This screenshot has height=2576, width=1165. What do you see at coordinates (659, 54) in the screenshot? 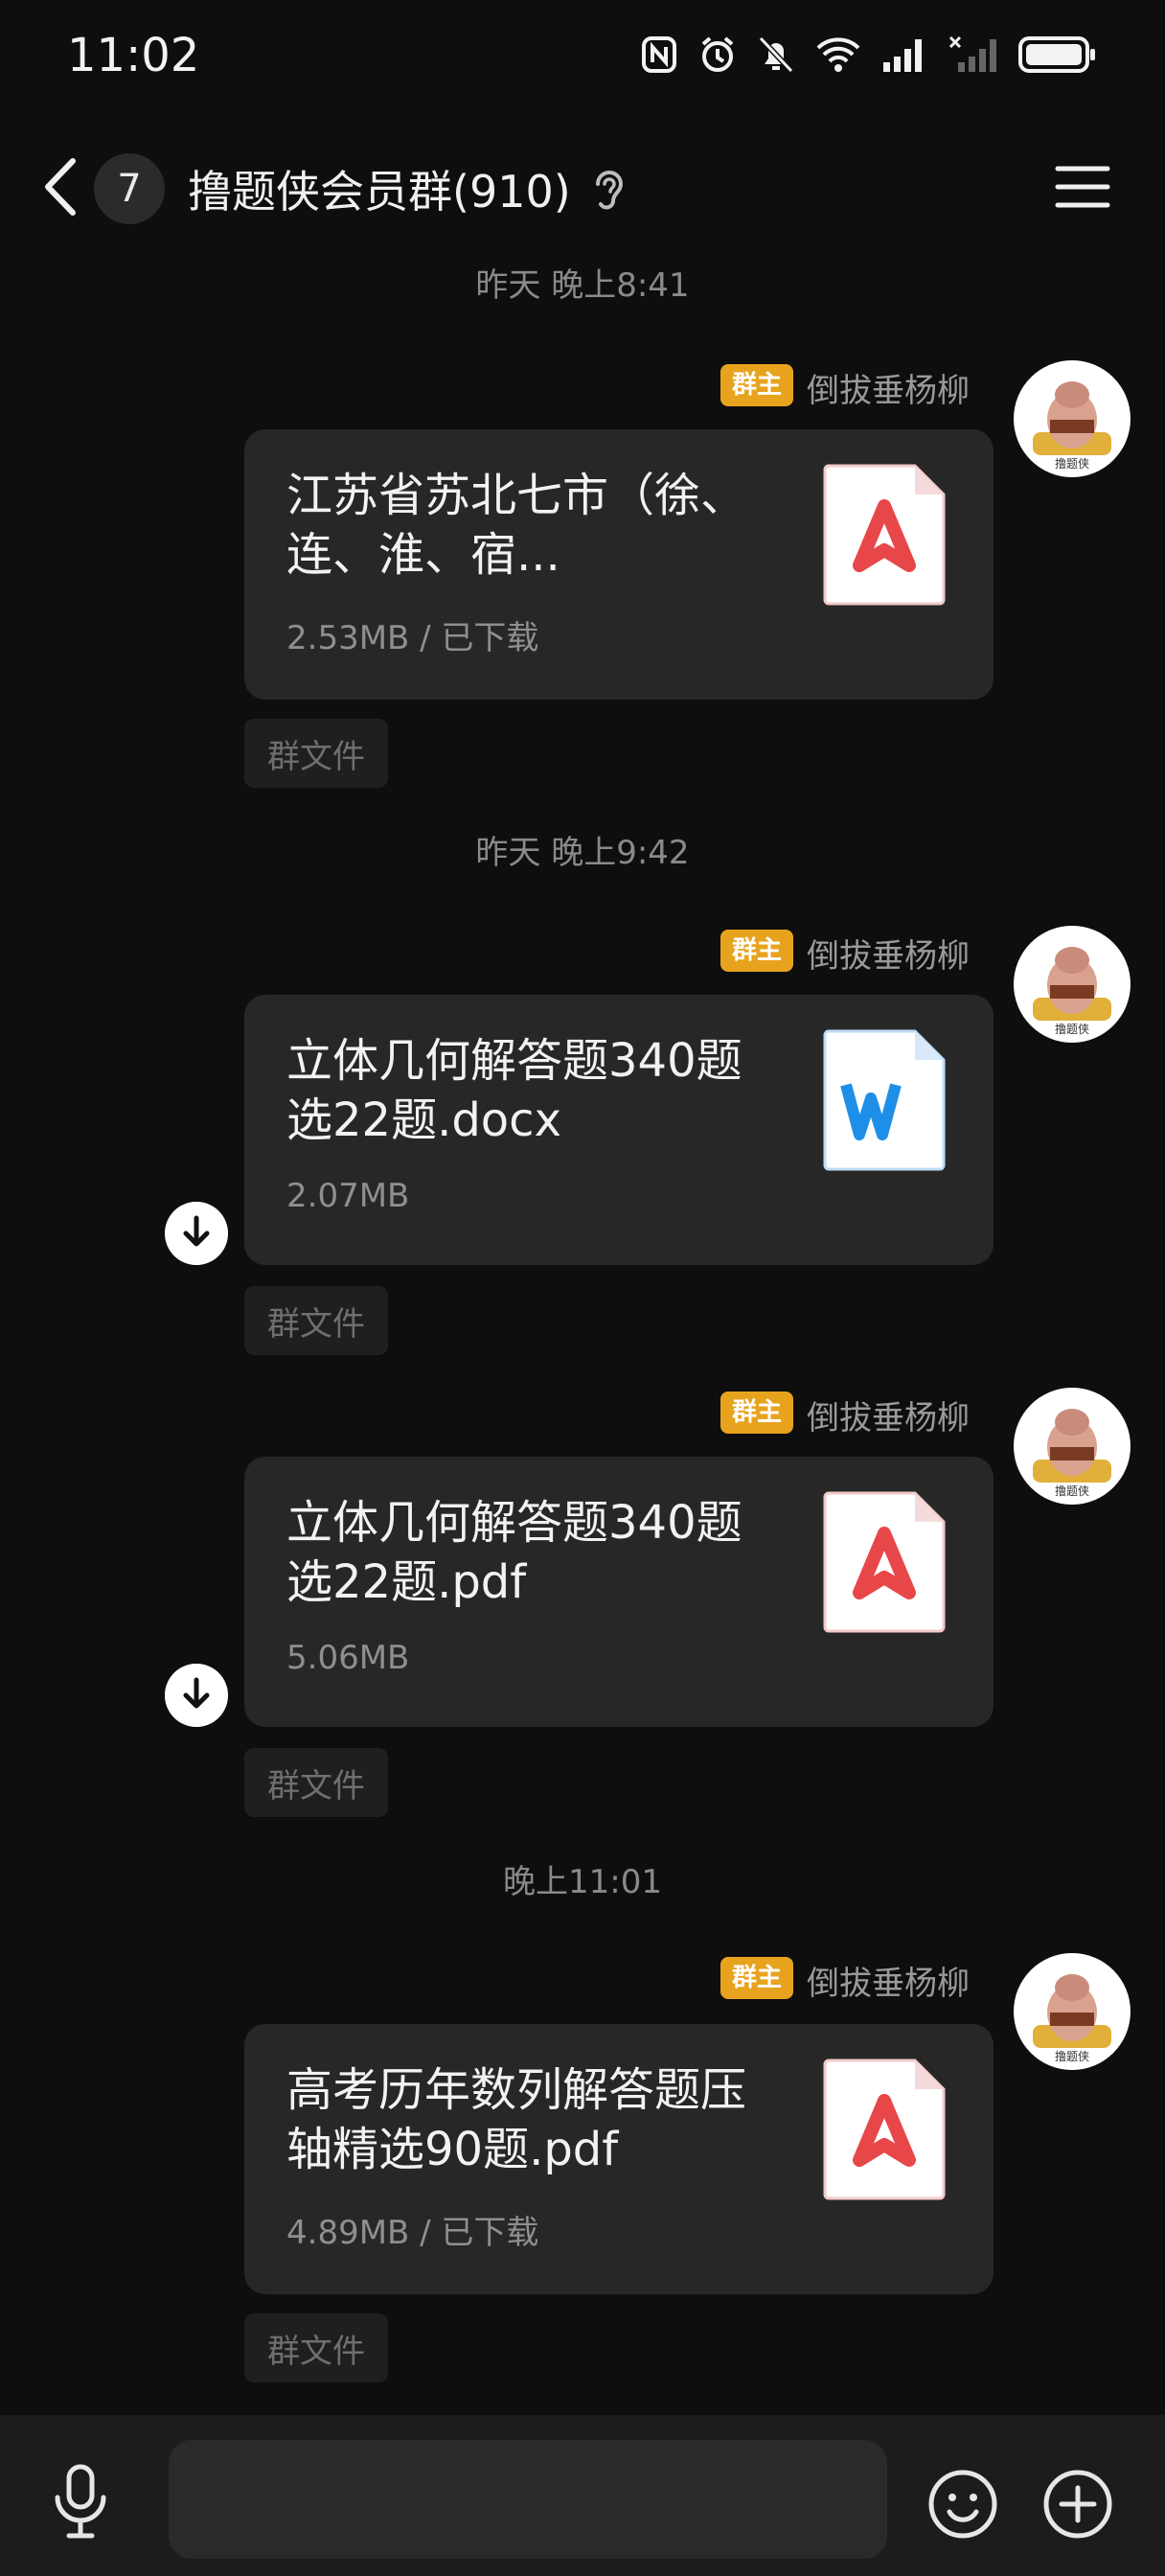
I see `nfc-icon` at bounding box center [659, 54].